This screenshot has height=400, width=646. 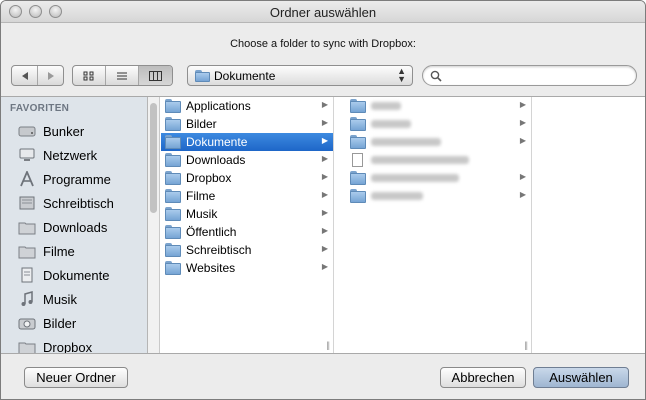 What do you see at coordinates (153, 158) in the screenshot?
I see `scrollbar-thumb` at bounding box center [153, 158].